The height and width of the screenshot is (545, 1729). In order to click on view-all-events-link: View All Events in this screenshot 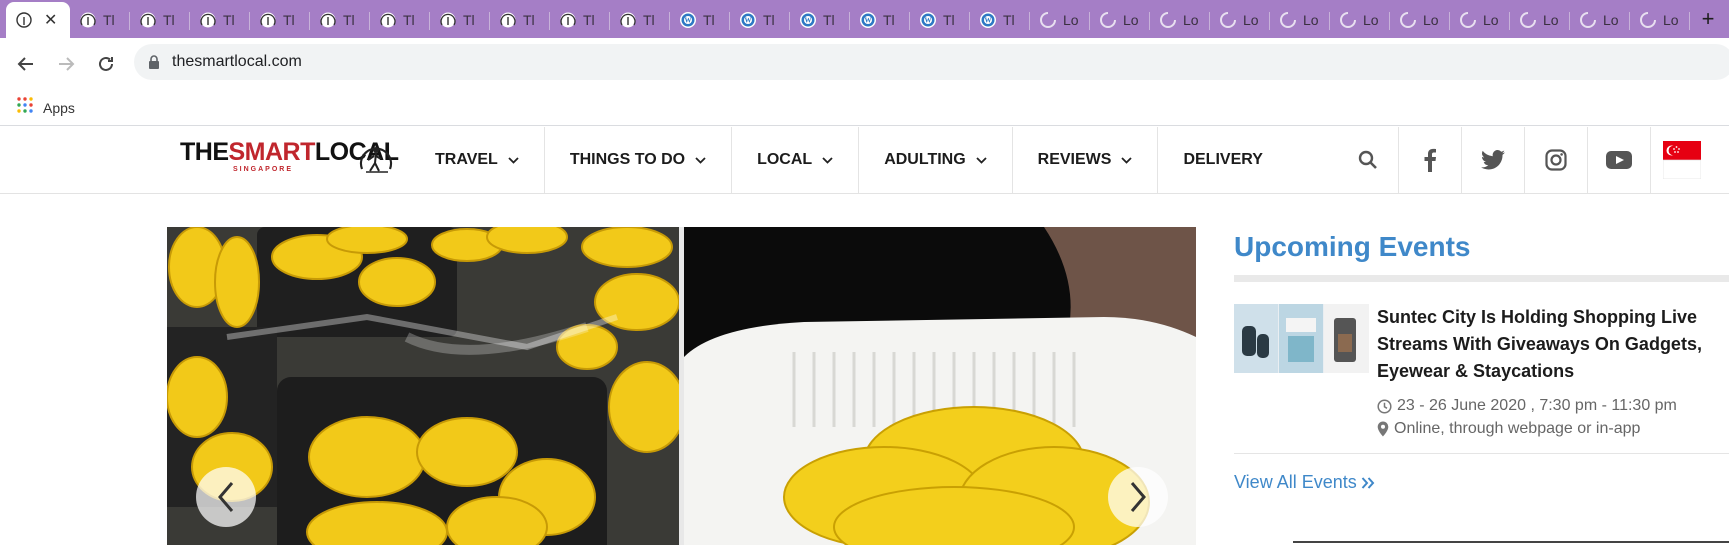, I will do `click(1481, 482)`.